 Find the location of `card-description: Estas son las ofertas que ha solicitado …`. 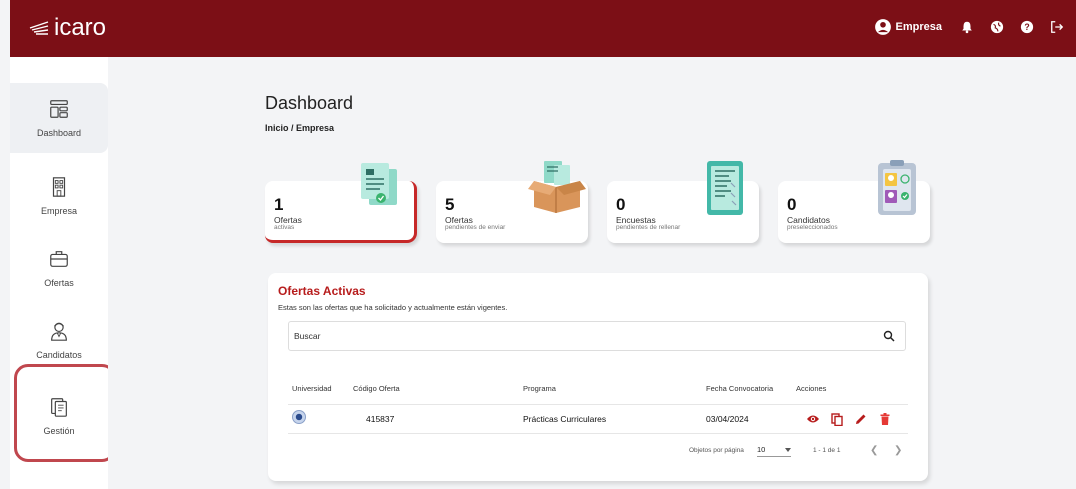

card-description: Estas son las ofertas que ha solicitado … is located at coordinates (393, 307).